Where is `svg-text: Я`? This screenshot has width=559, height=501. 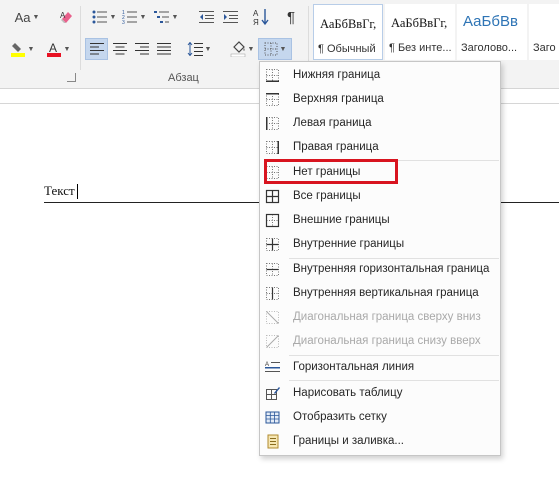
svg-text: Я is located at coordinates (256, 22).